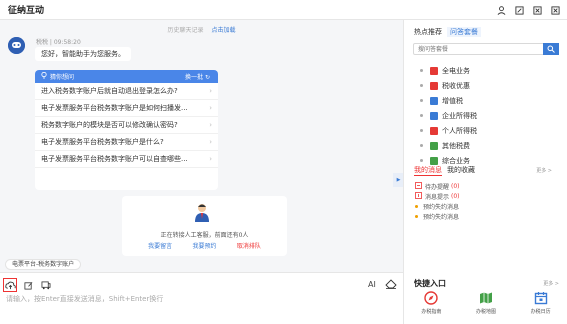  What do you see at coordinates (249, 245) in the screenshot?
I see `cancel-queue-link: 取消排队` at bounding box center [249, 245].